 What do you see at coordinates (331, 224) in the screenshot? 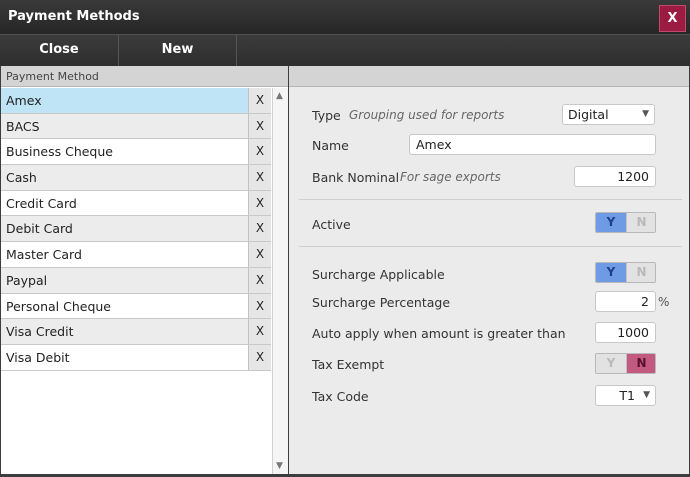
I see `active-label: Active` at bounding box center [331, 224].